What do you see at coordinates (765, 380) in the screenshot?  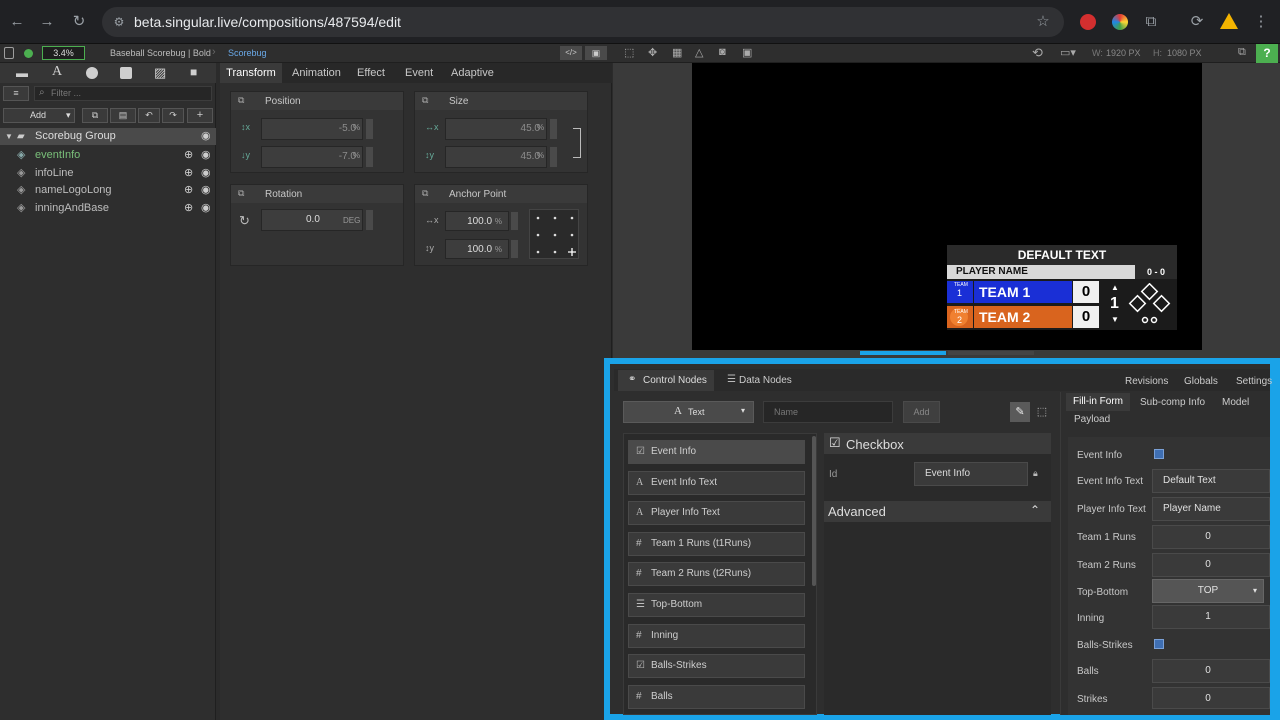 I see `tab-data-nodes: Data Nodes` at bounding box center [765, 380].